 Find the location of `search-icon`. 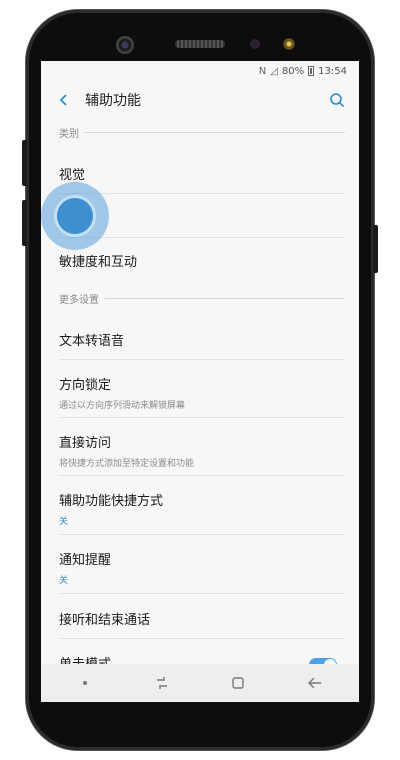

search-icon is located at coordinates (337, 100).